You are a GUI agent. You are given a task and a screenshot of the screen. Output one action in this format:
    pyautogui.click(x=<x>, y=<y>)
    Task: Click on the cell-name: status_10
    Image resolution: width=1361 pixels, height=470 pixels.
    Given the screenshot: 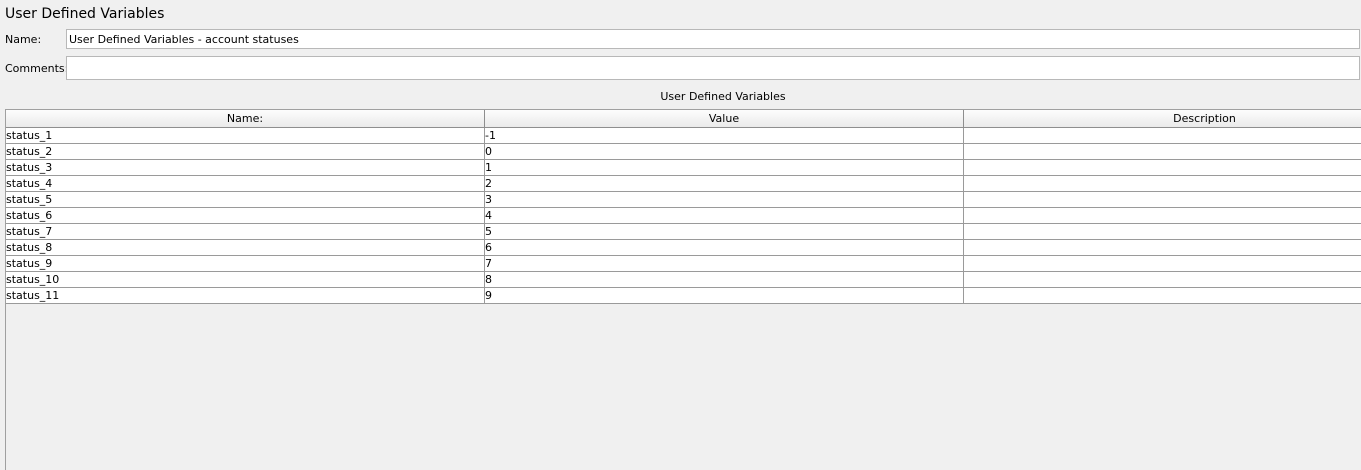 What is the action you would take?
    pyautogui.click(x=245, y=280)
    